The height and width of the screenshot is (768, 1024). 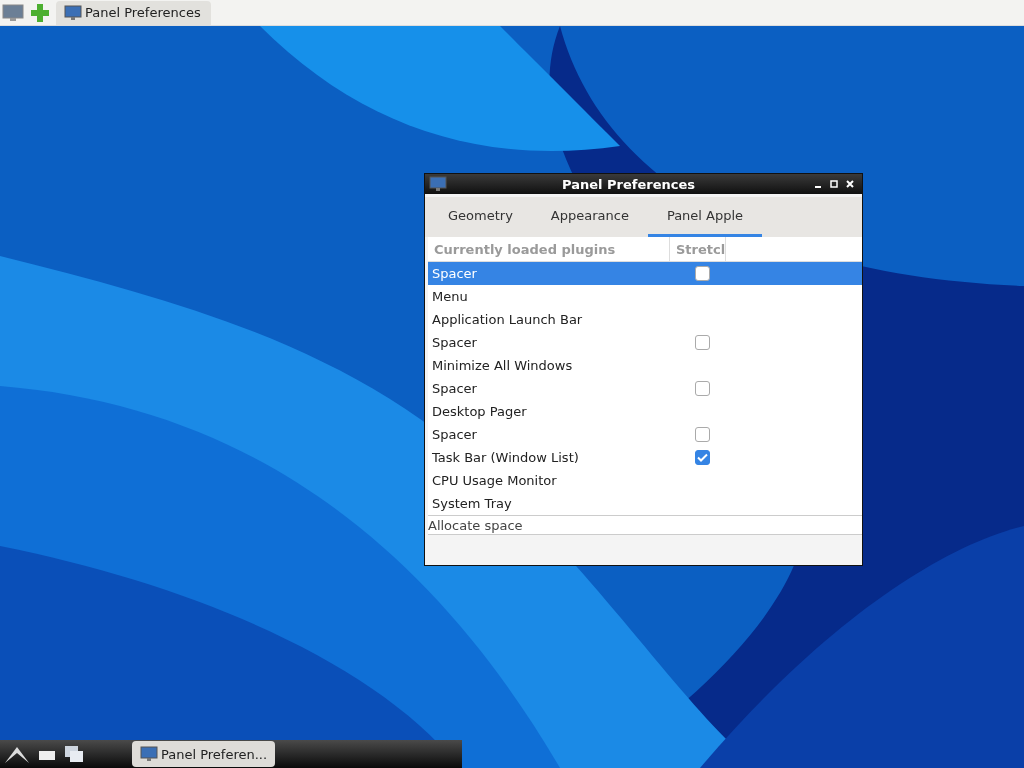 What do you see at coordinates (834, 184) in the screenshot?
I see `maximize-icon` at bounding box center [834, 184].